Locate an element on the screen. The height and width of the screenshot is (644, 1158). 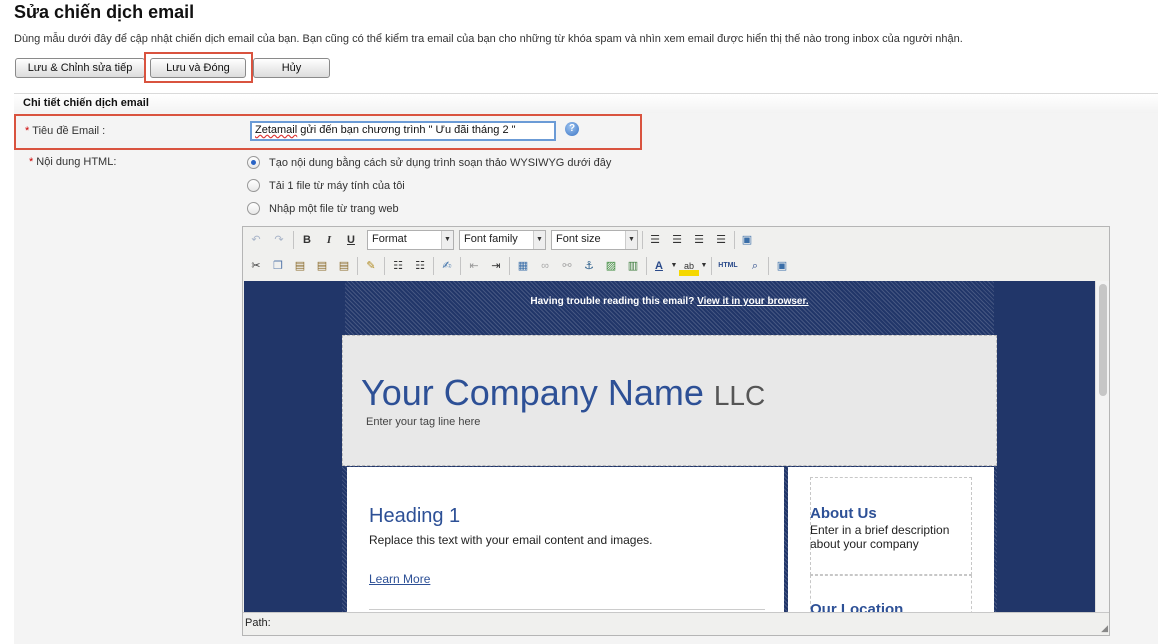
about-us-title: About Us is located at coordinates (843, 513).